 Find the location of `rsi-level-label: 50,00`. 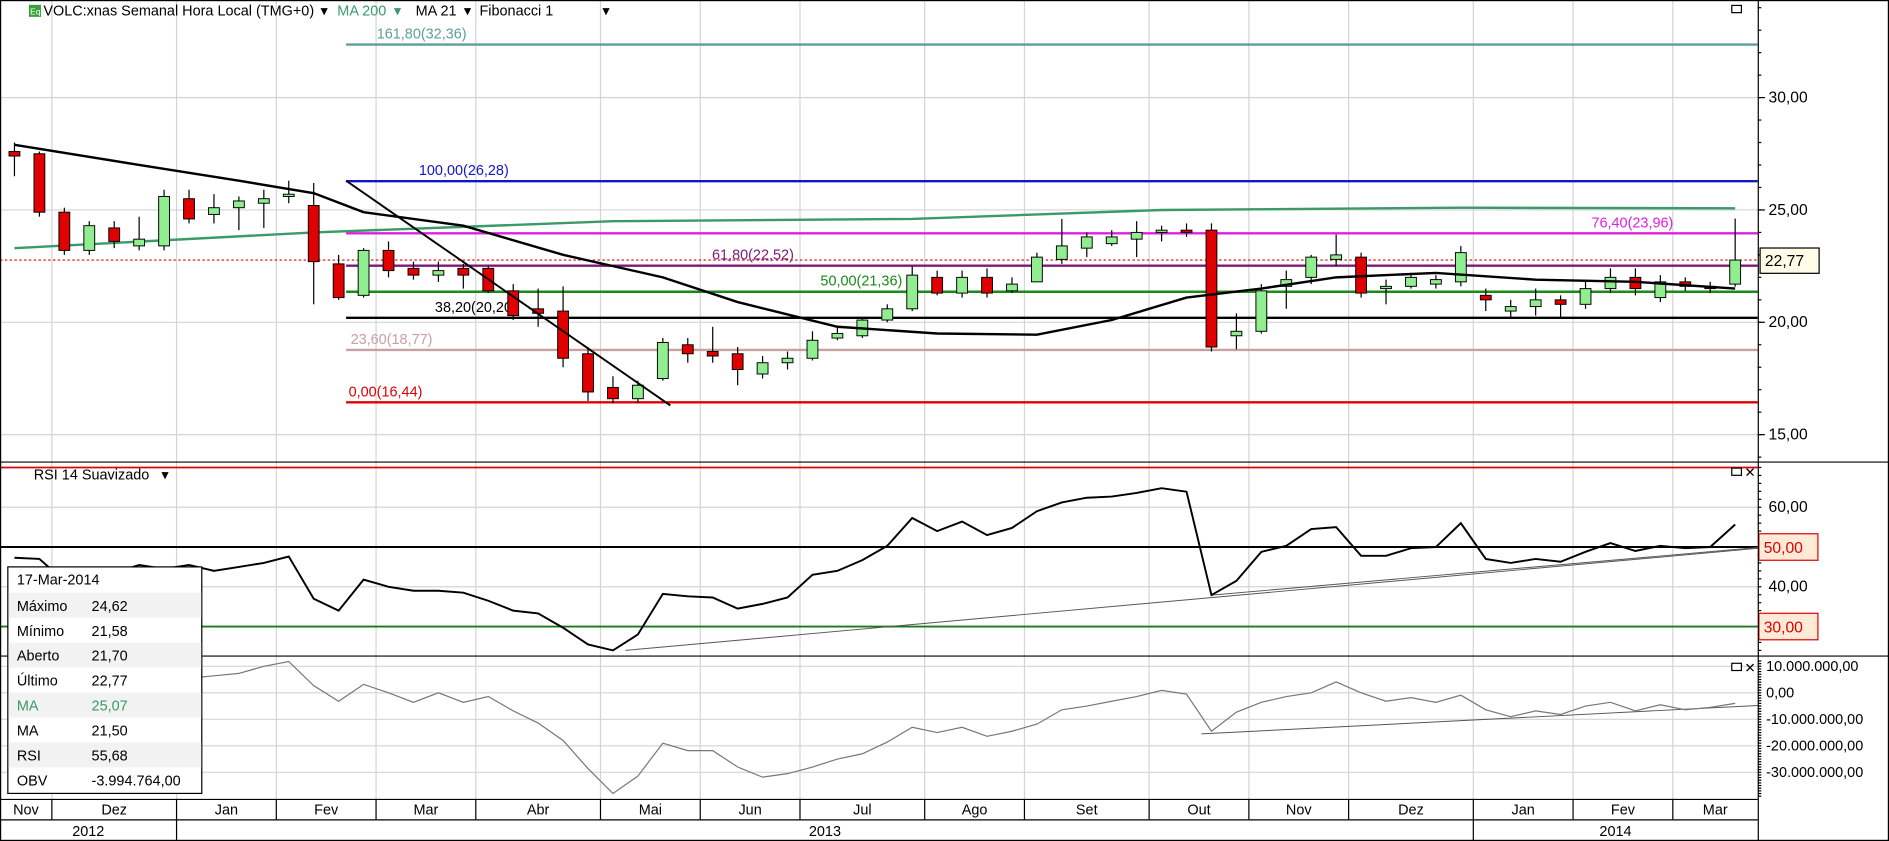

rsi-level-label: 50,00 is located at coordinates (1783, 548).